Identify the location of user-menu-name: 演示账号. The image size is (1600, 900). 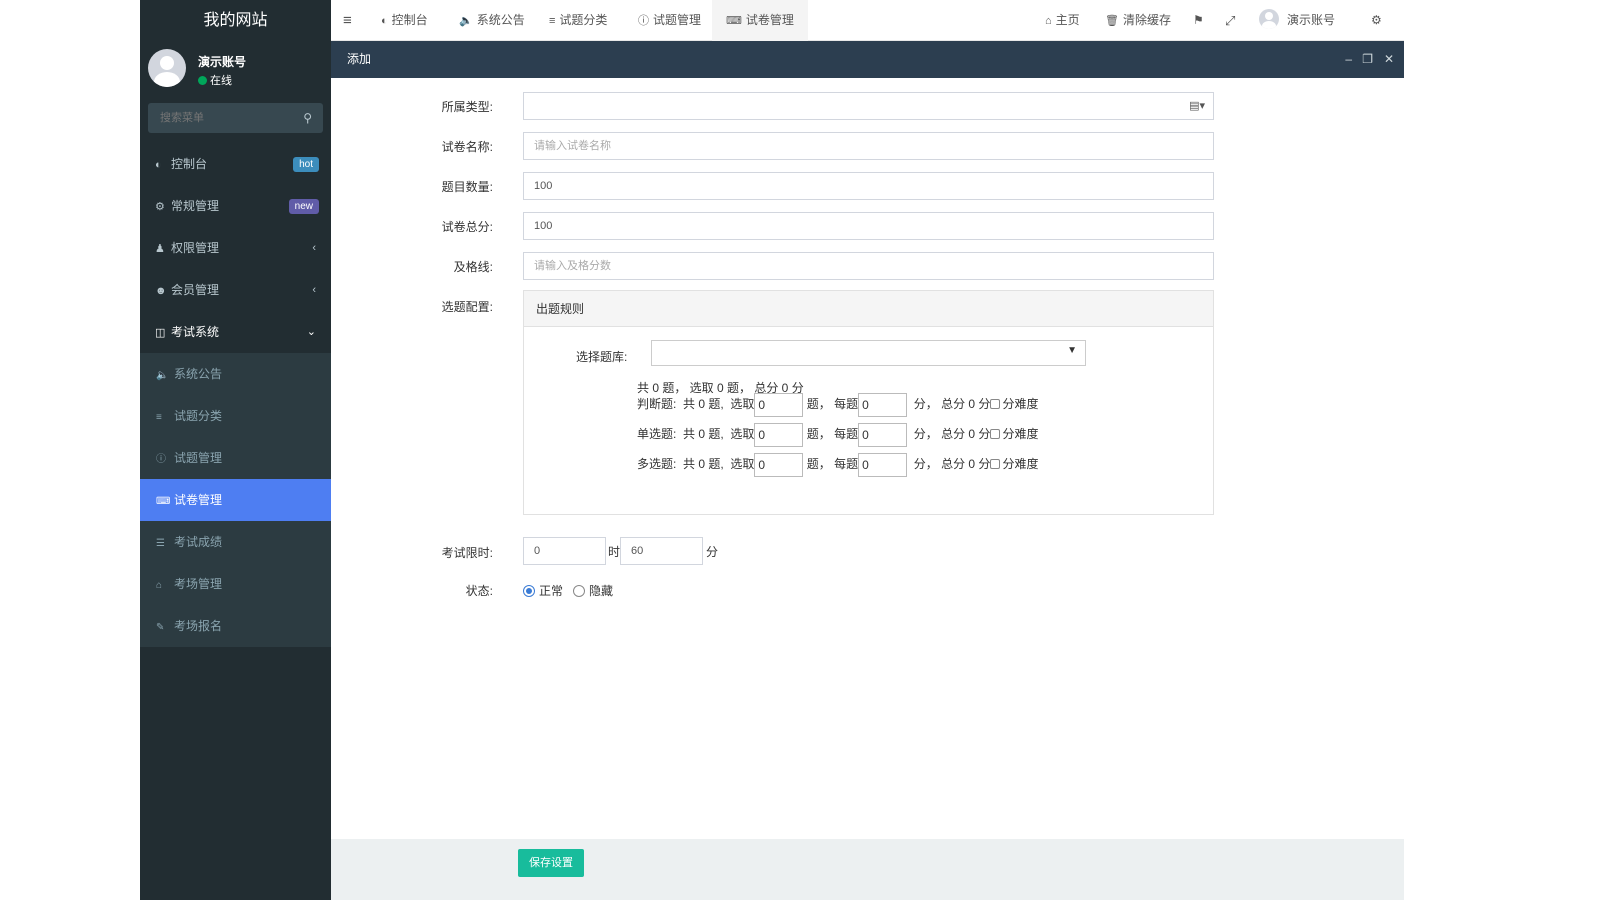
(1311, 20).